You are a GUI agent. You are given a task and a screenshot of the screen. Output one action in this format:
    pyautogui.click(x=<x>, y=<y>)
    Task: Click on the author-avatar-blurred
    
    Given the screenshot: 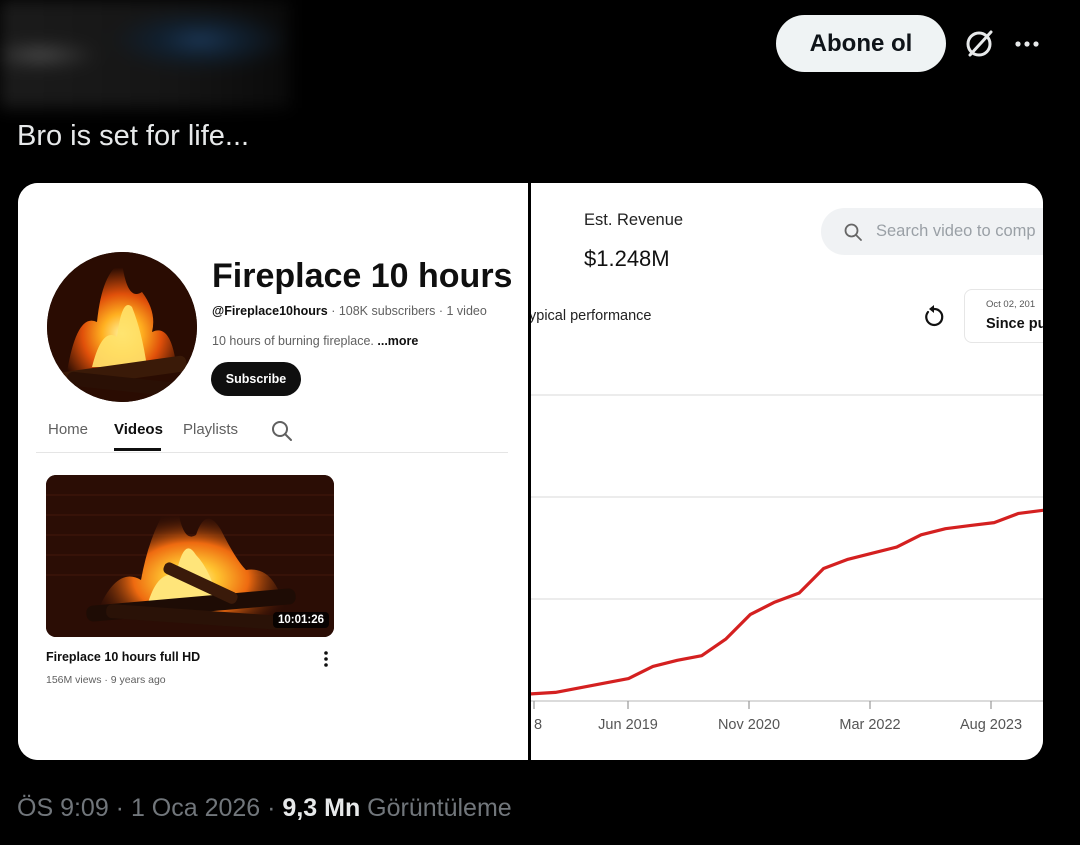 What is the action you would take?
    pyautogui.click(x=145, y=54)
    